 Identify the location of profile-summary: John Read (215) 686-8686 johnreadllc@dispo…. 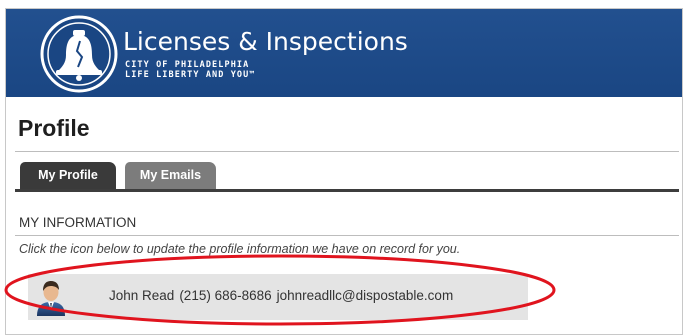
(281, 295).